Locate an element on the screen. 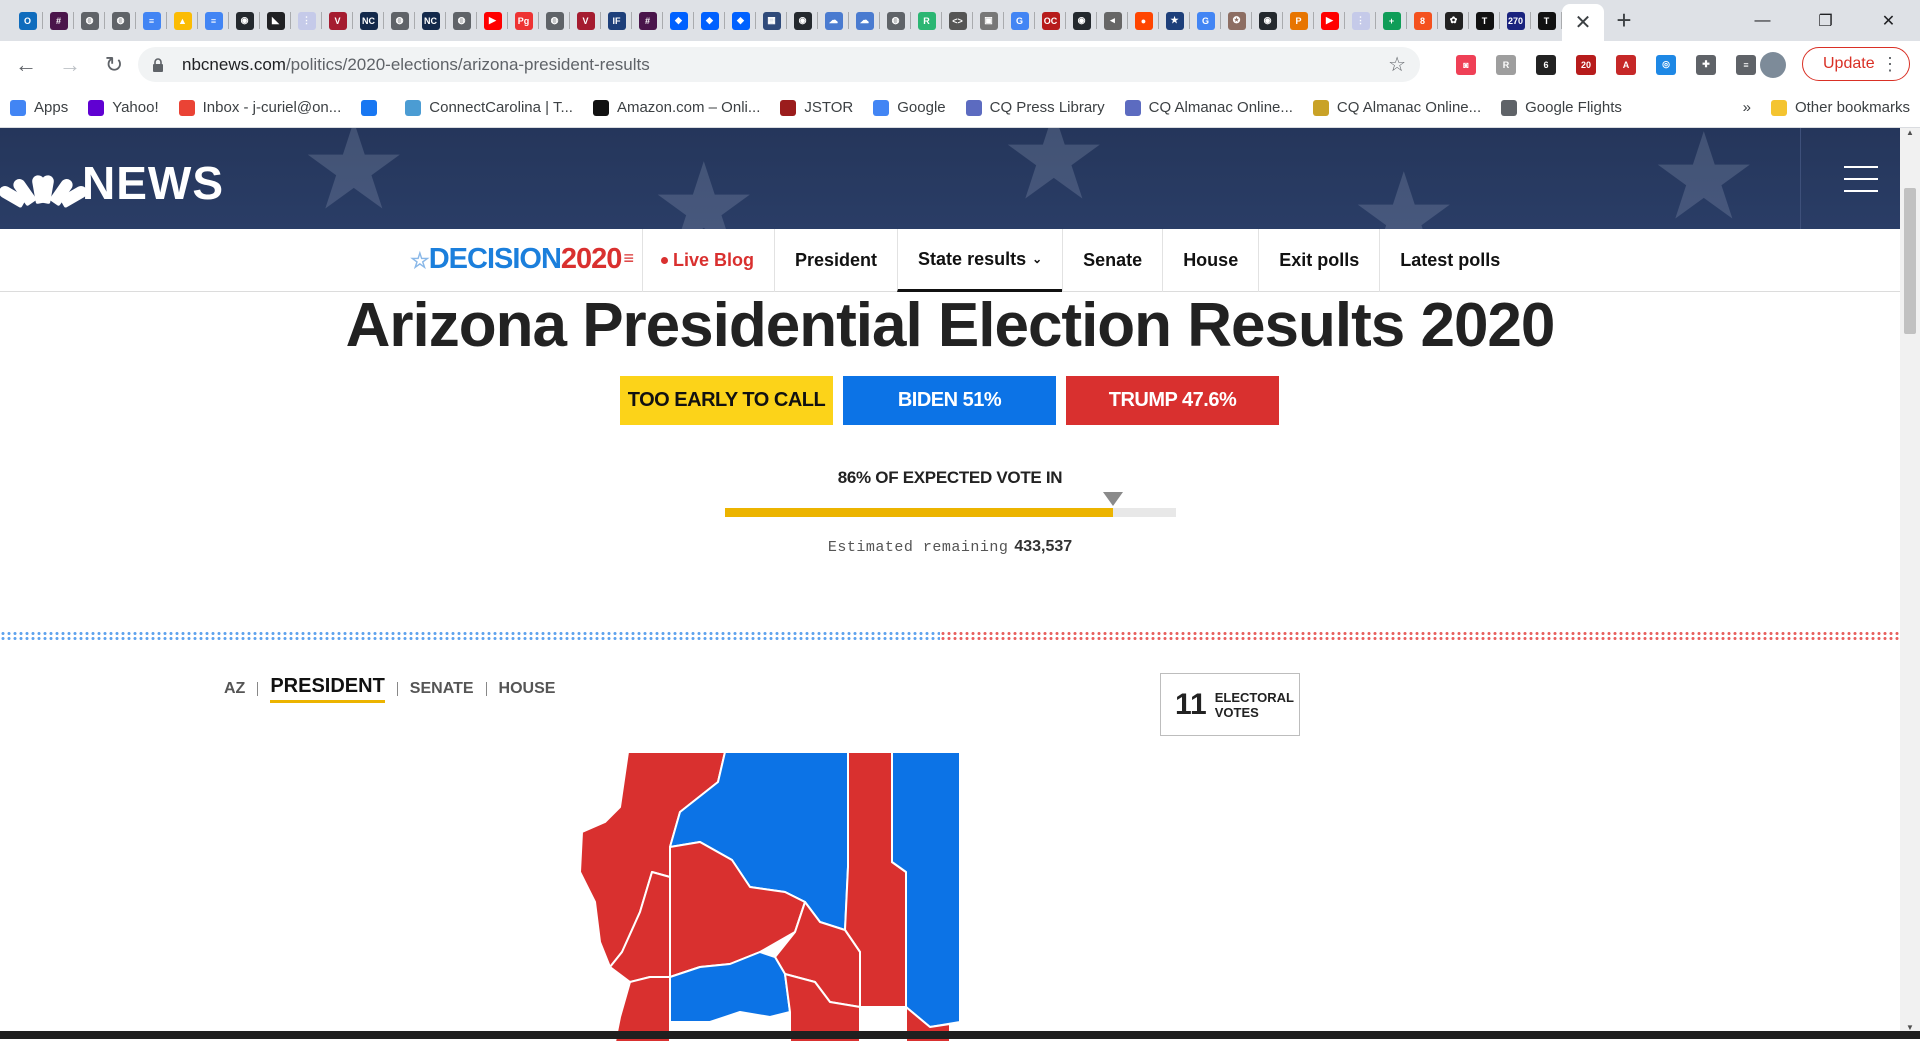 The width and height of the screenshot is (1920, 1042). page-scrollbar: ▲ ▼ is located at coordinates (1910, 583).